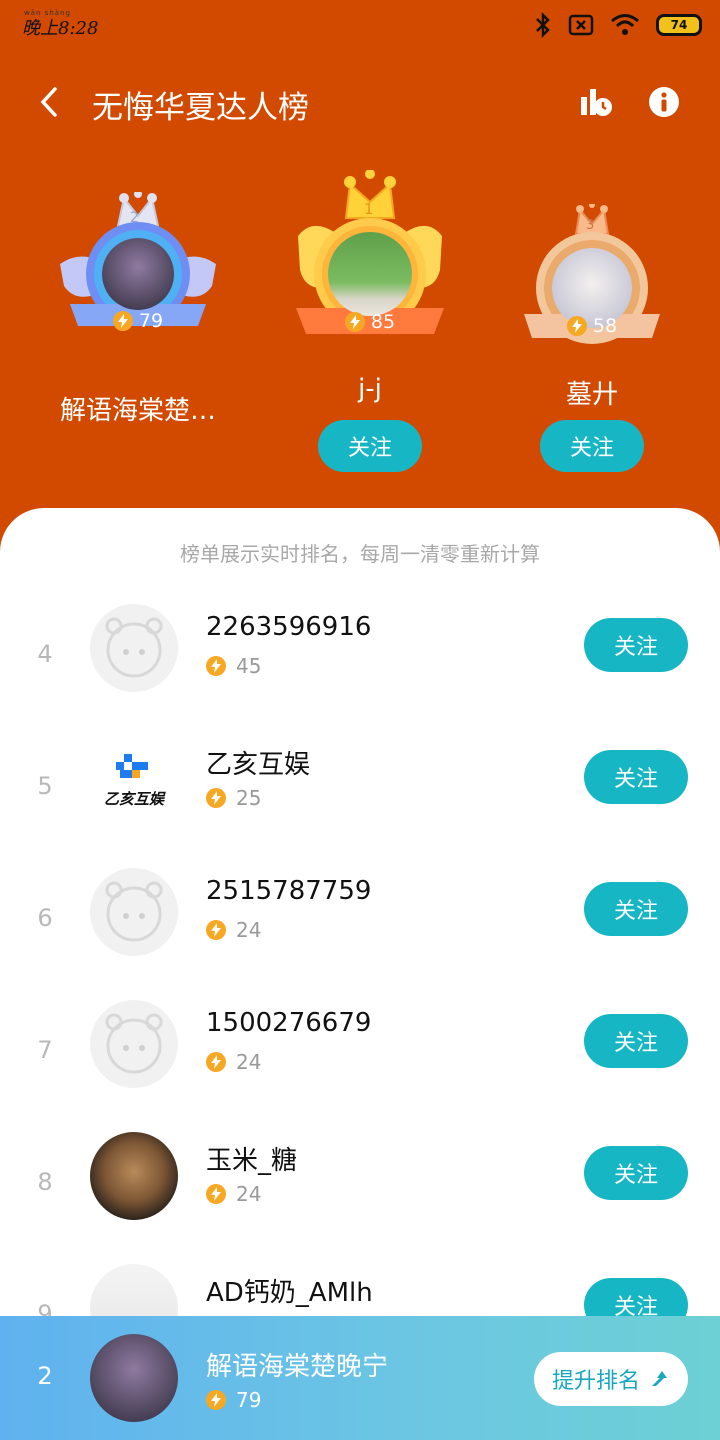 The width and height of the screenshot is (720, 1440). I want to click on list-item: 4 2263596916 45 关注, so click(360, 666).